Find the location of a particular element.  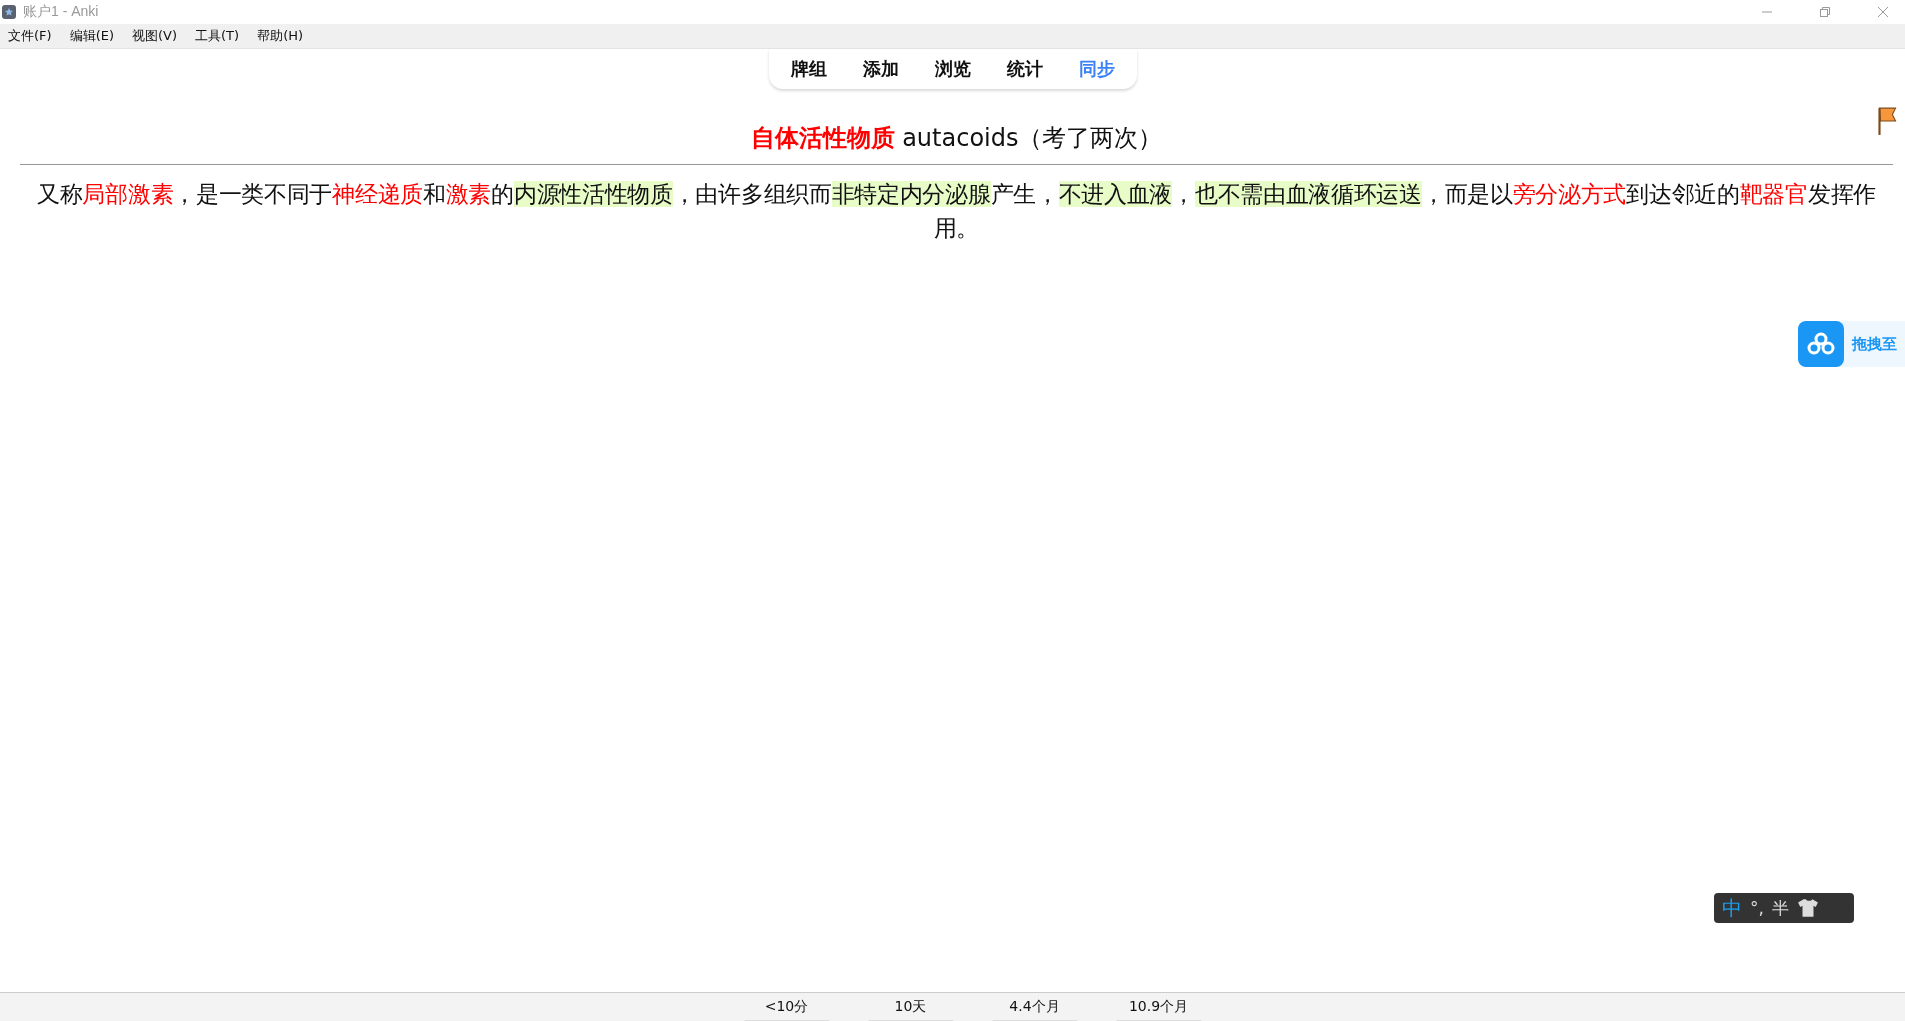

interval-label: 10.9个月 is located at coordinates (1158, 1007).